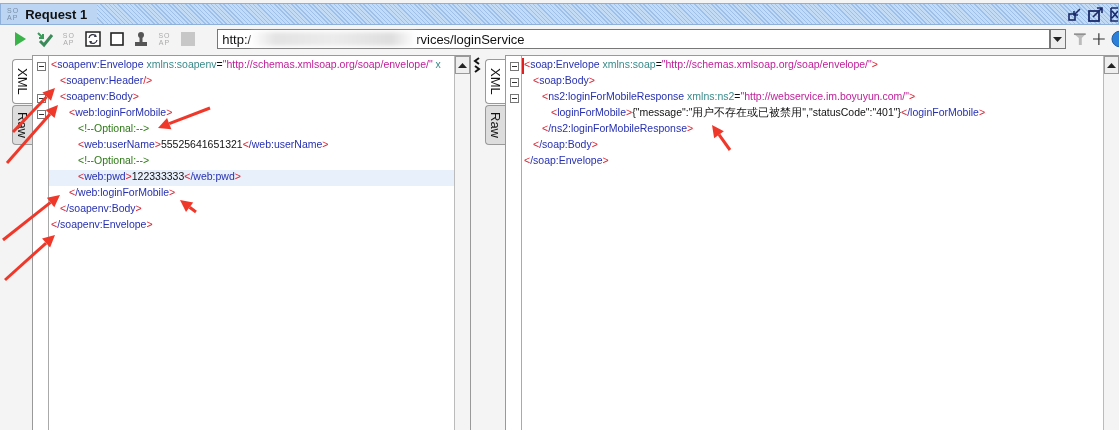  I want to click on xml-line: <web:userName>55525641651321</web:userName>, so click(203, 145).